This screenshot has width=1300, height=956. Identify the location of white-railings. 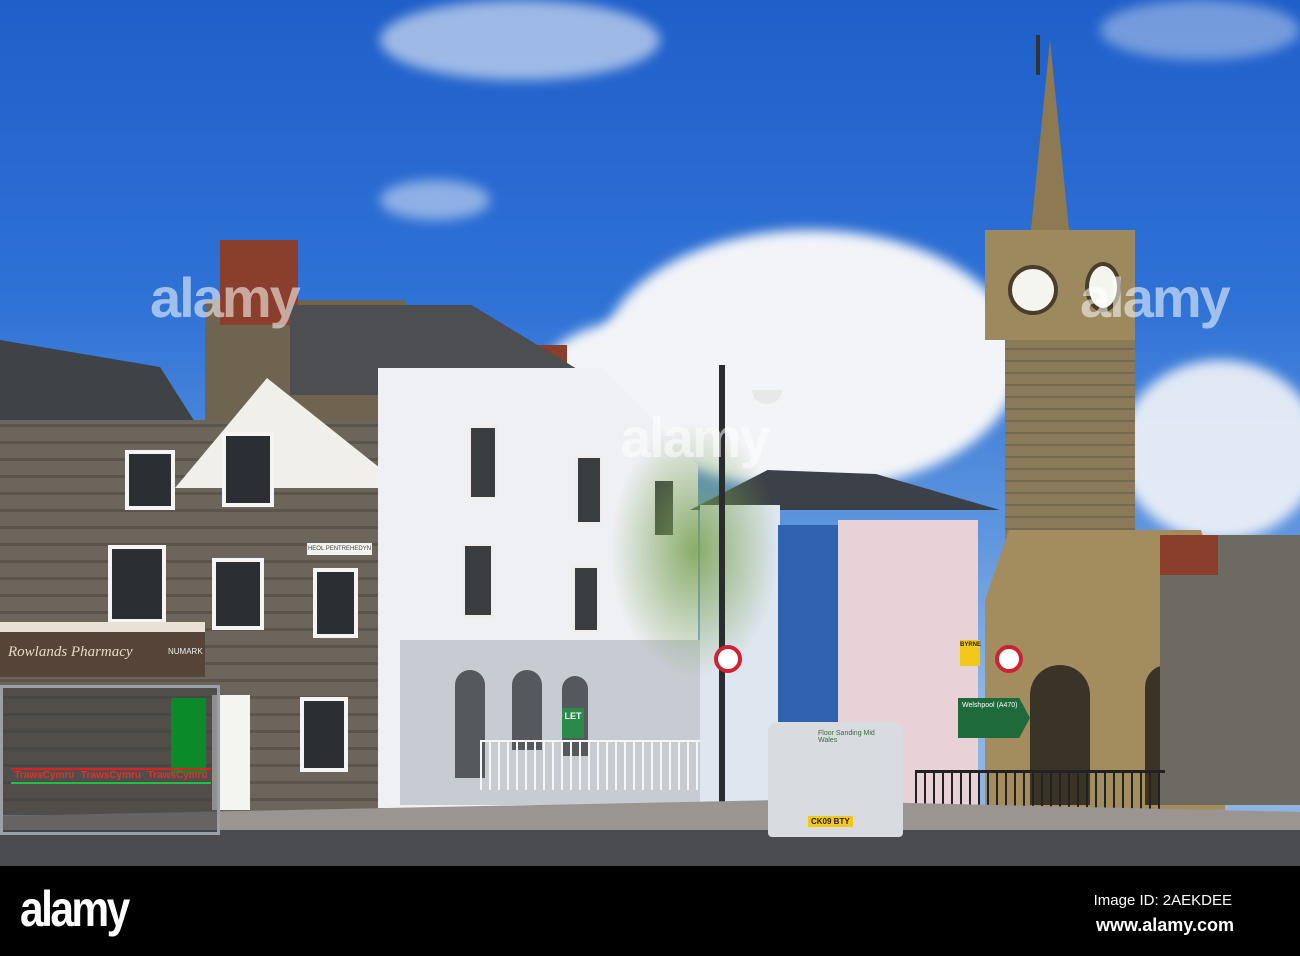
(595, 765).